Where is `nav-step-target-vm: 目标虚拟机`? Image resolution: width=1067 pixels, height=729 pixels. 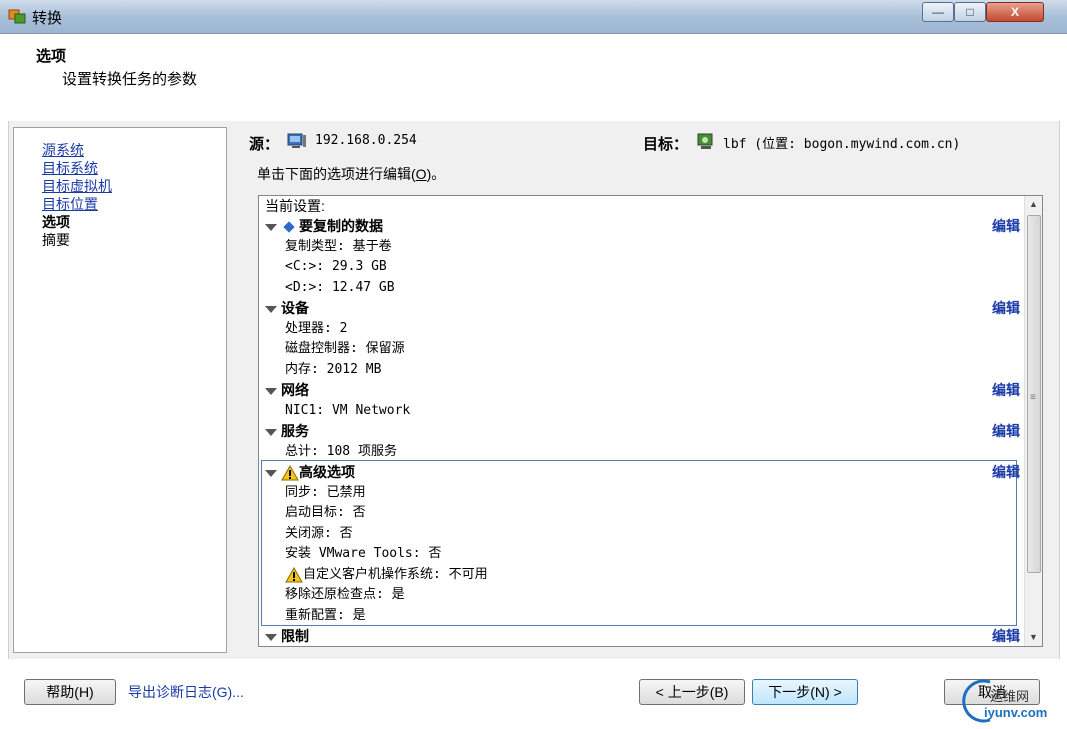 nav-step-target-vm: 目标虚拟机 is located at coordinates (77, 186).